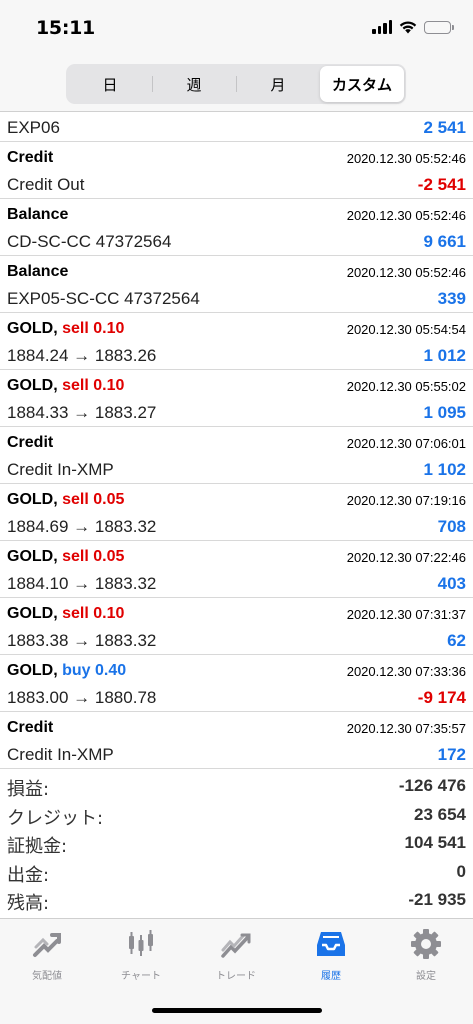 The image size is (473, 1024). Describe the element at coordinates (46, 184) in the screenshot. I see `item-description: Credit Out` at that location.